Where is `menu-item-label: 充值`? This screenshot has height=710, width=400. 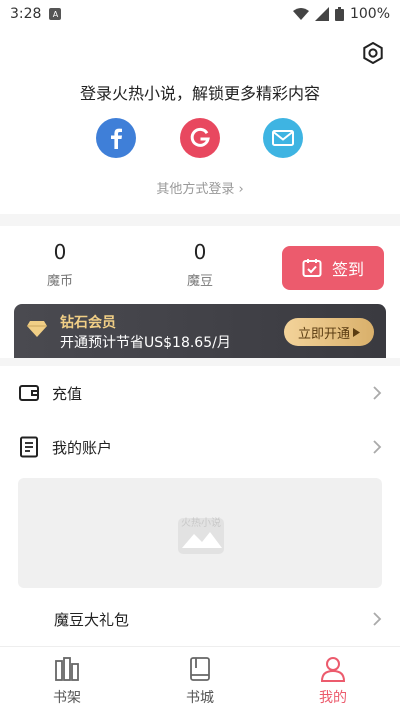
menu-item-label: 充值 is located at coordinates (67, 393).